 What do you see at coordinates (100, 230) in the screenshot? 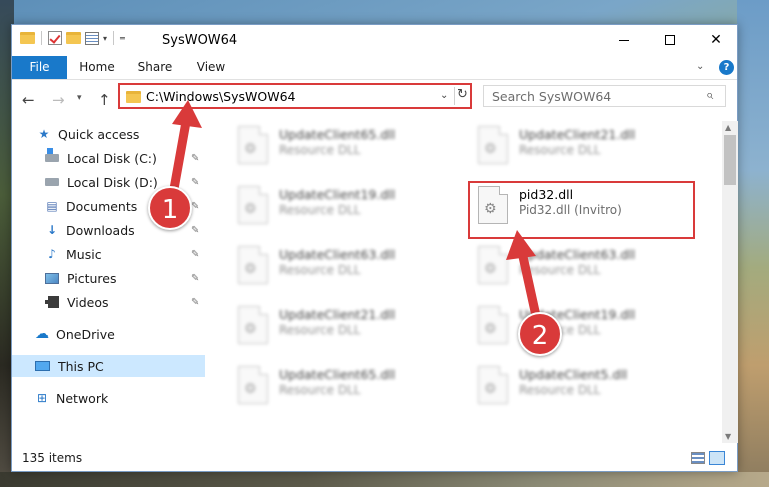
I see `sidebar-item-label: Downloads` at bounding box center [100, 230].